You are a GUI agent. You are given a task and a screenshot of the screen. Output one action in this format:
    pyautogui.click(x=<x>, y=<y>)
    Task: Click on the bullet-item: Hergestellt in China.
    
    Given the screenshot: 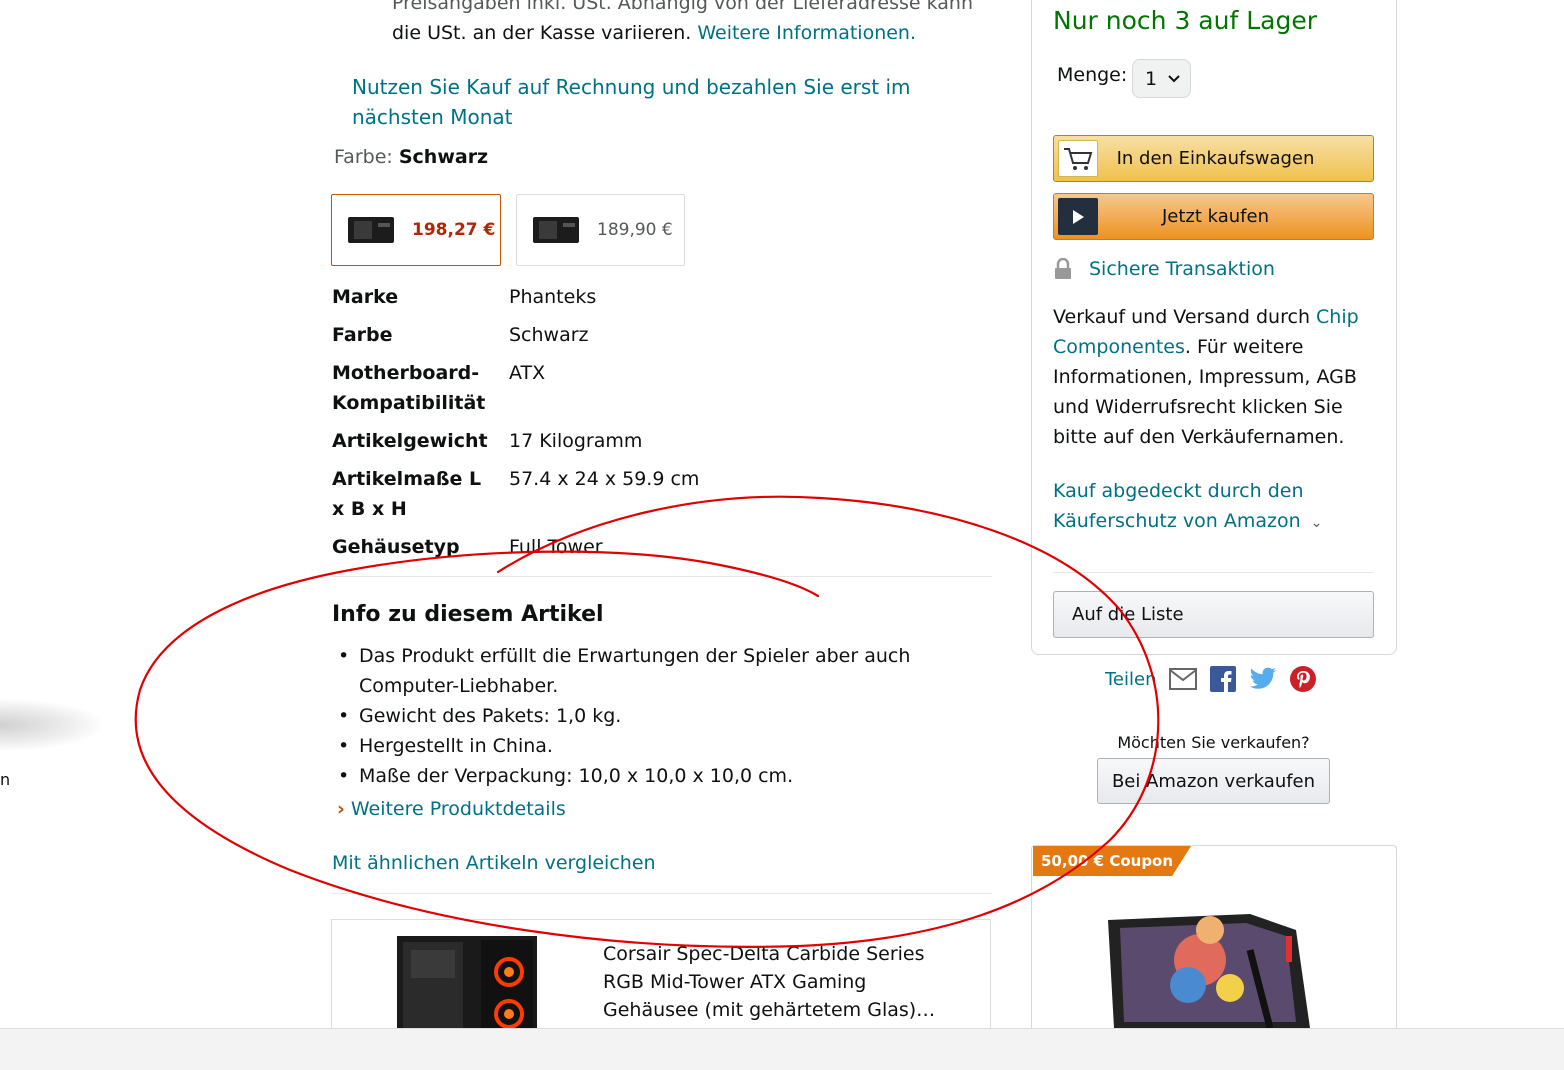 What is the action you would take?
    pyautogui.click(x=646, y=746)
    